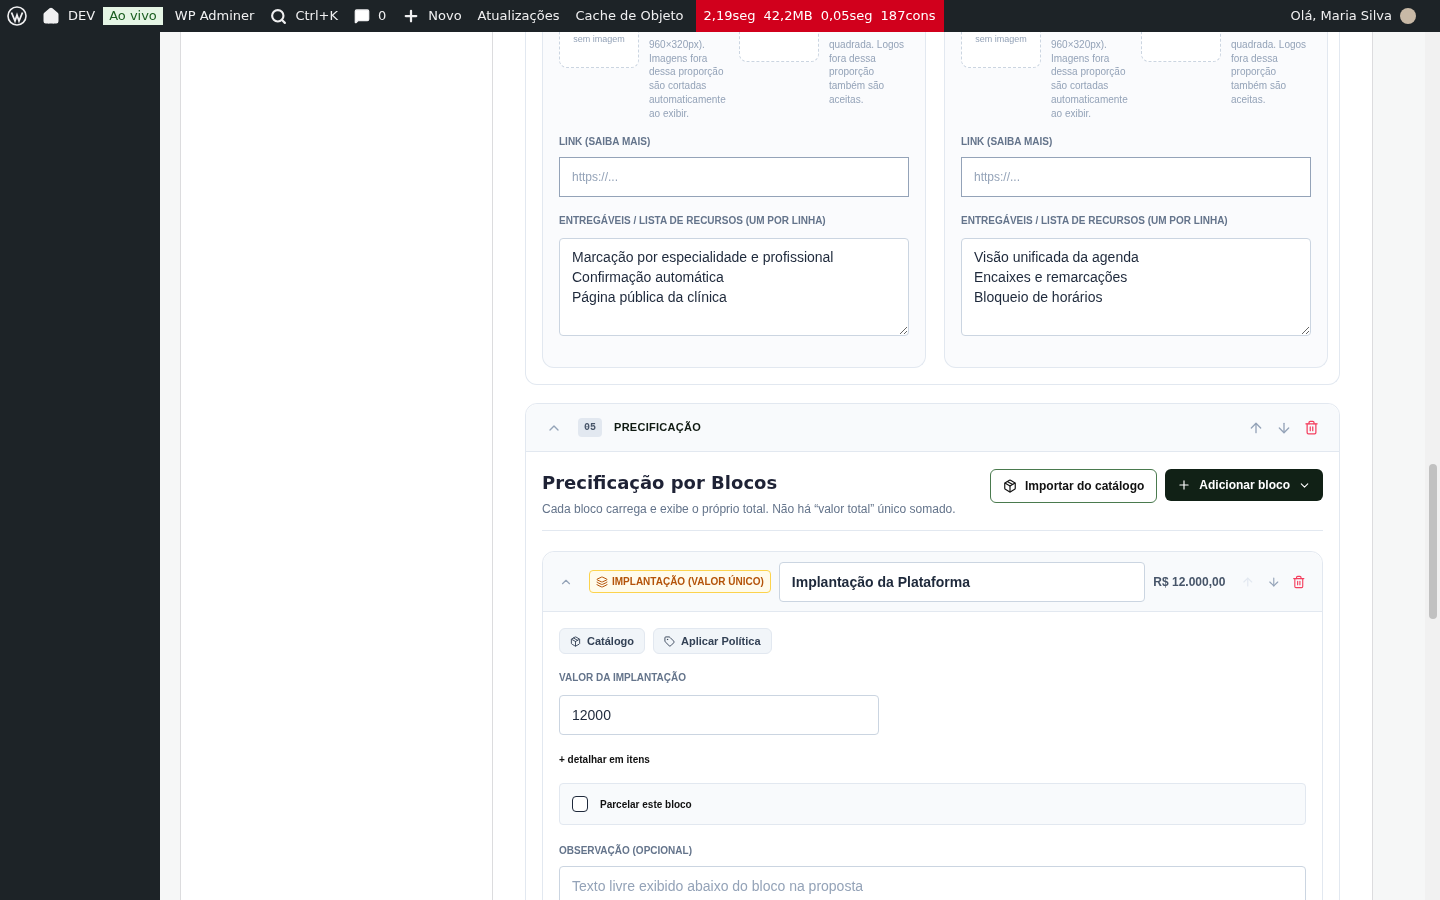 The width and height of the screenshot is (1440, 900). What do you see at coordinates (846, 16) in the screenshot?
I see `stat-value: 0,05seg` at bounding box center [846, 16].